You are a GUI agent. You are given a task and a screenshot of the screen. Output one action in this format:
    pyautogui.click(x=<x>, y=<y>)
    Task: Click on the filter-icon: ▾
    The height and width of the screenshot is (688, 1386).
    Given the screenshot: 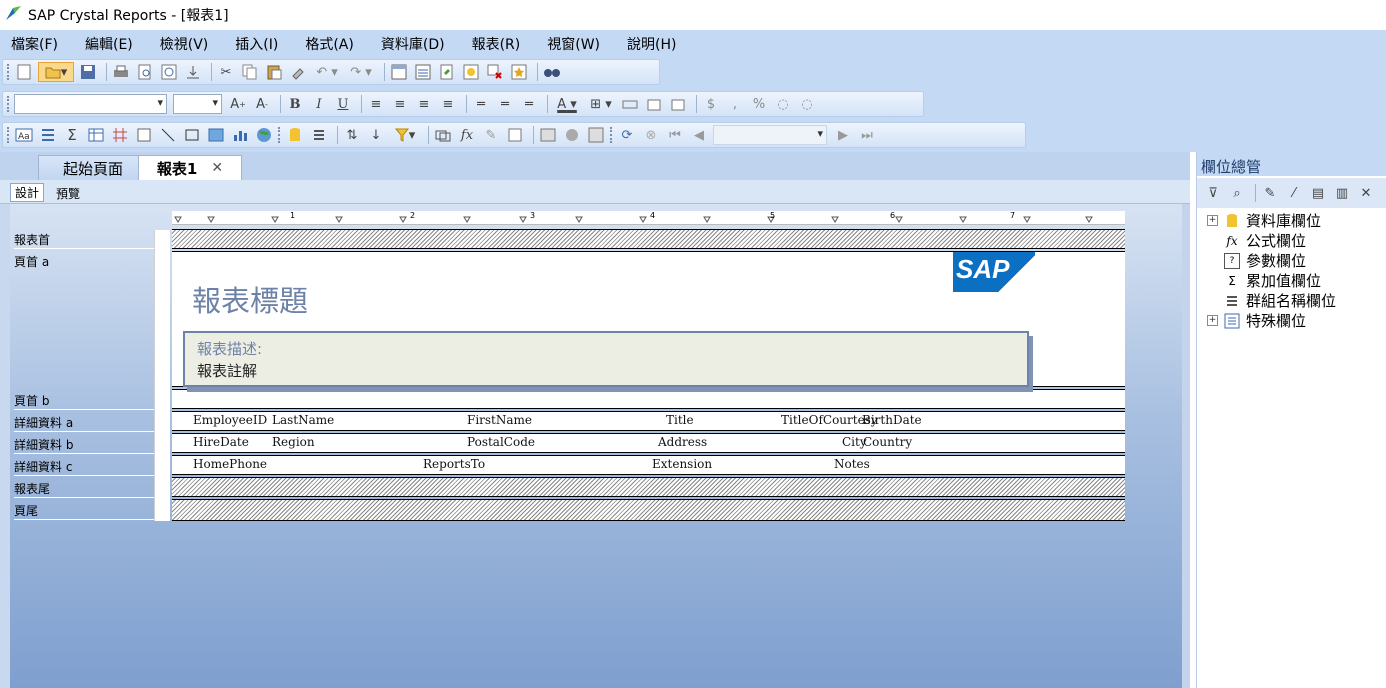 What is the action you would take?
    pyautogui.click(x=405, y=135)
    